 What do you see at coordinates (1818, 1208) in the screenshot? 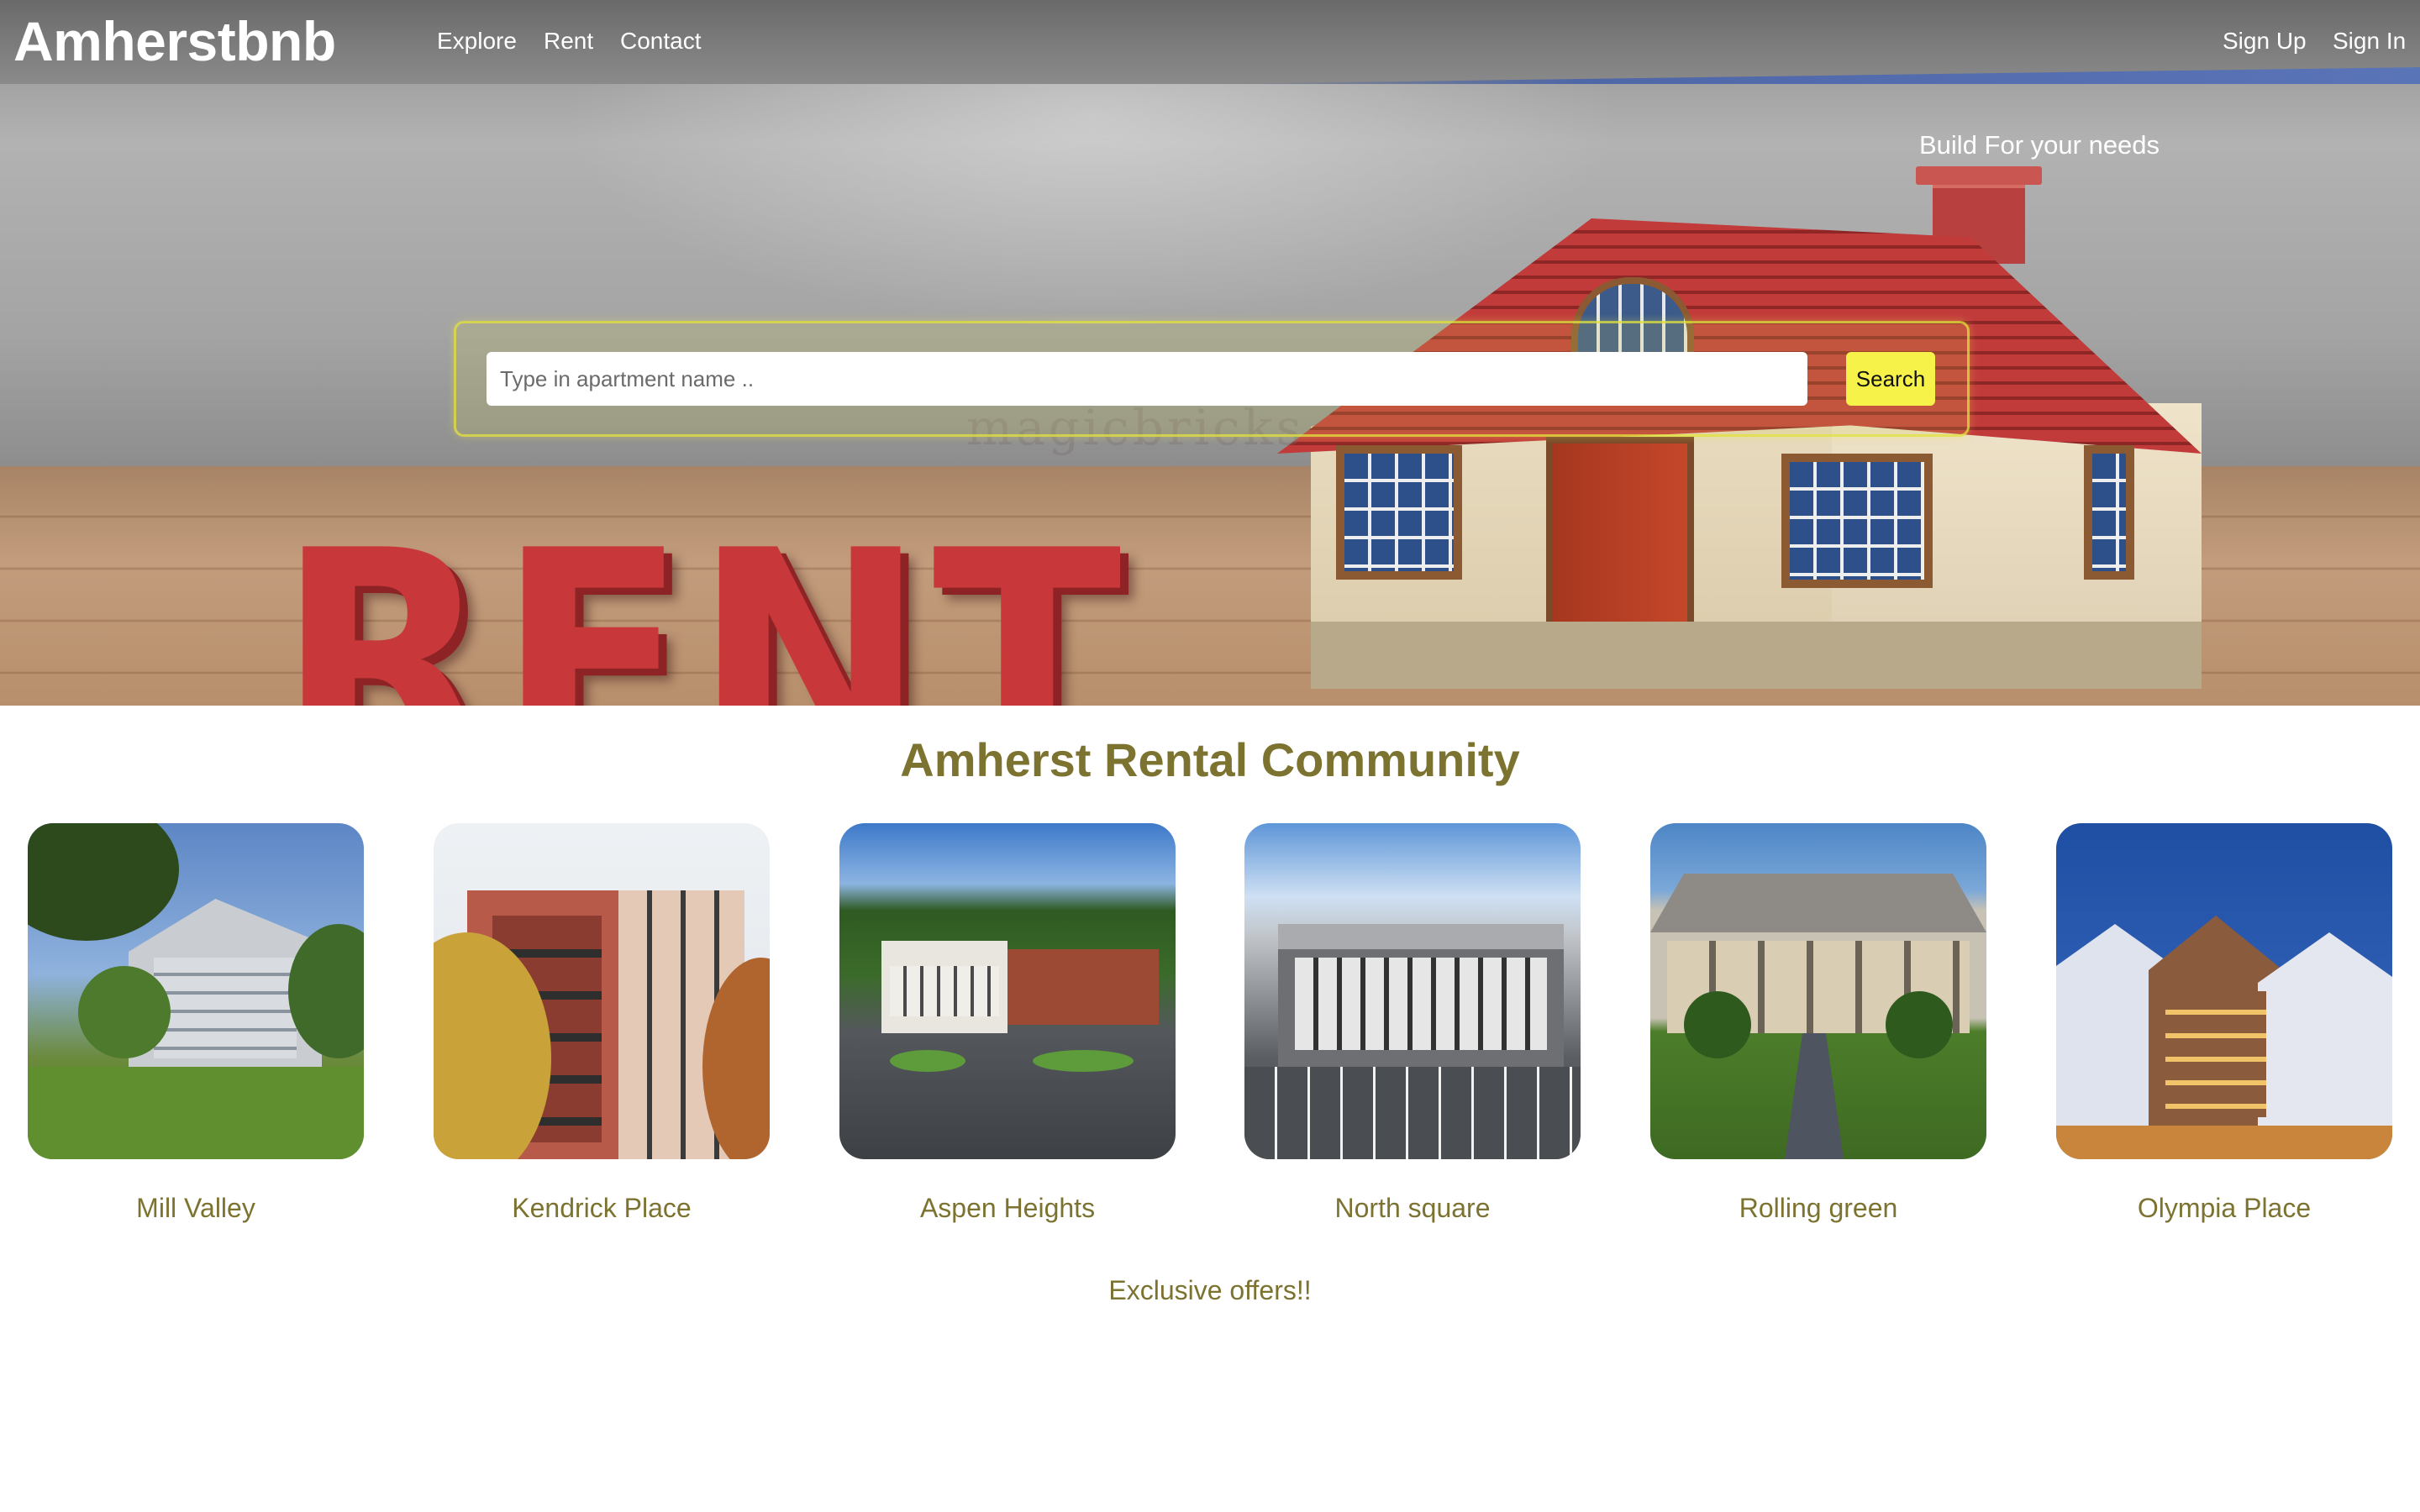
I see `listing-name: Rolling green` at bounding box center [1818, 1208].